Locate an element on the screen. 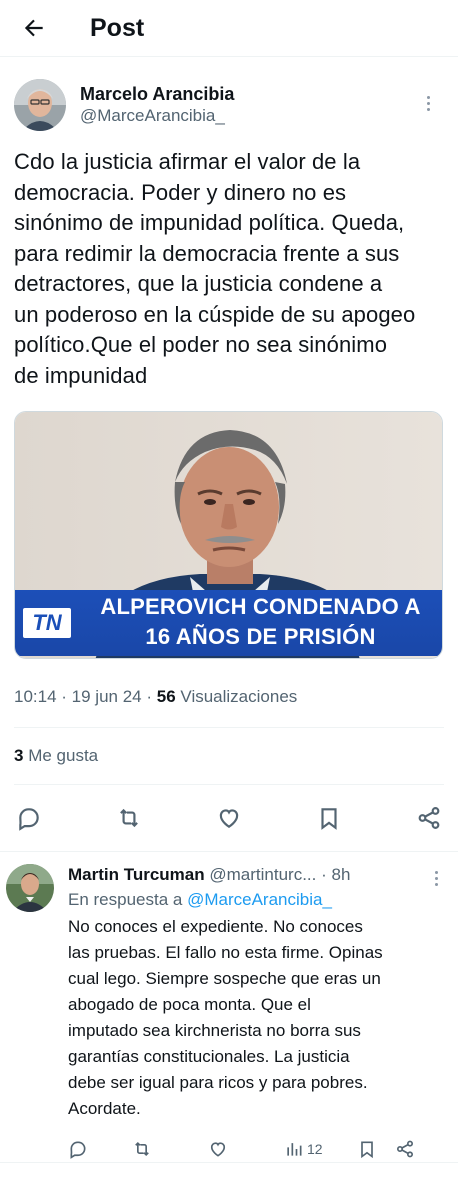 This screenshot has width=458, height=1200. reply-views-button: 12 is located at coordinates (303, 1149).